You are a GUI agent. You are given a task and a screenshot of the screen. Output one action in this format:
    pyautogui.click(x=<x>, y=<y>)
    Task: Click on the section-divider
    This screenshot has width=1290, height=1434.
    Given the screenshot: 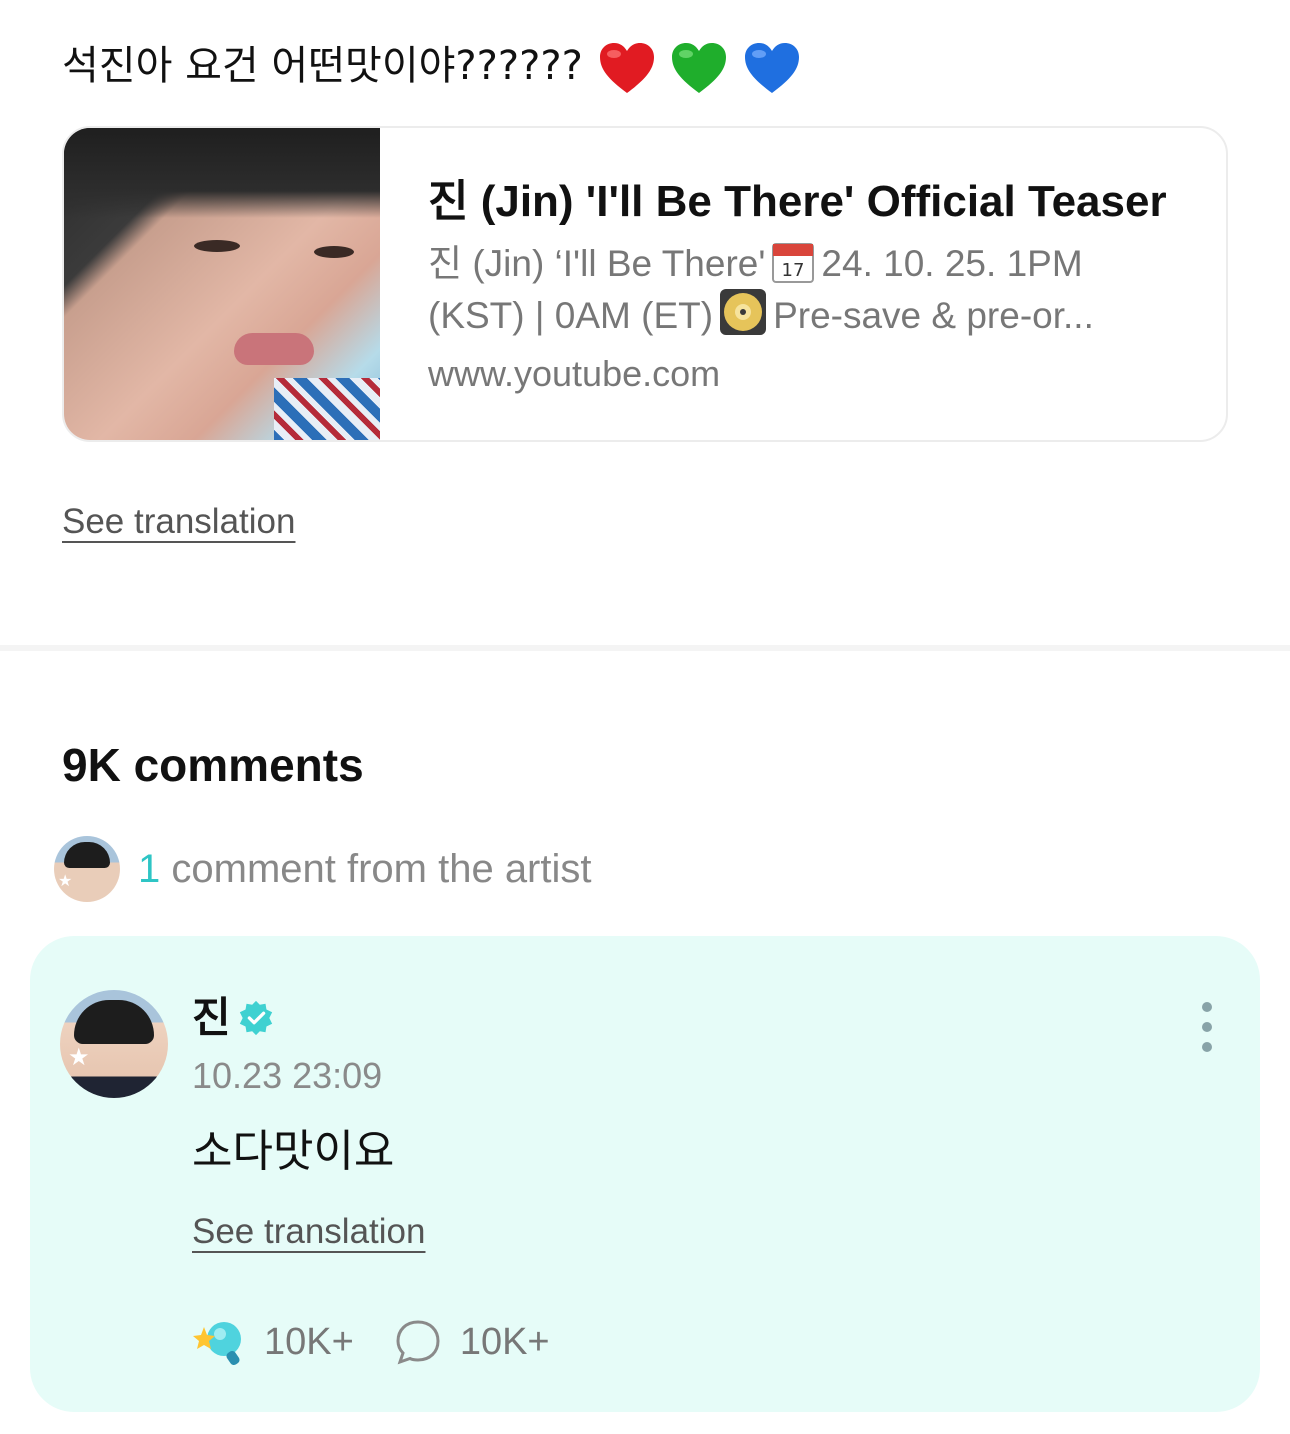 What is the action you would take?
    pyautogui.click(x=645, y=648)
    